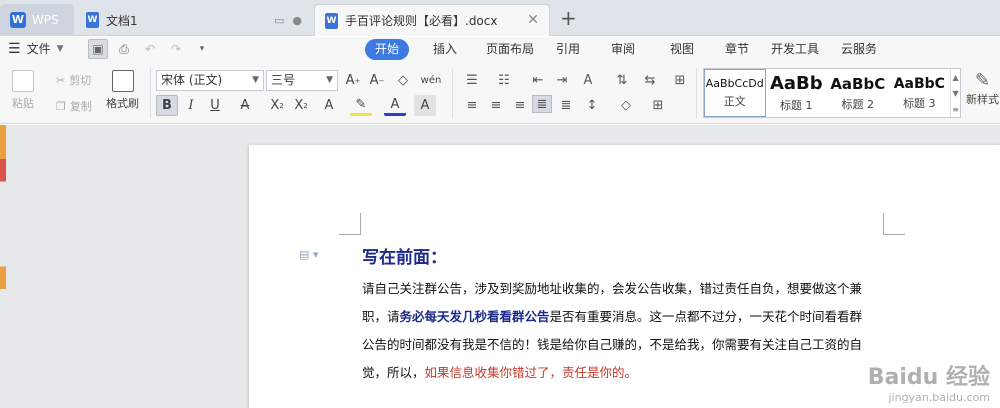 This screenshot has width=1000, height=408. What do you see at coordinates (122, 103) in the screenshot?
I see `format-painter-label: 格式刷` at bounding box center [122, 103].